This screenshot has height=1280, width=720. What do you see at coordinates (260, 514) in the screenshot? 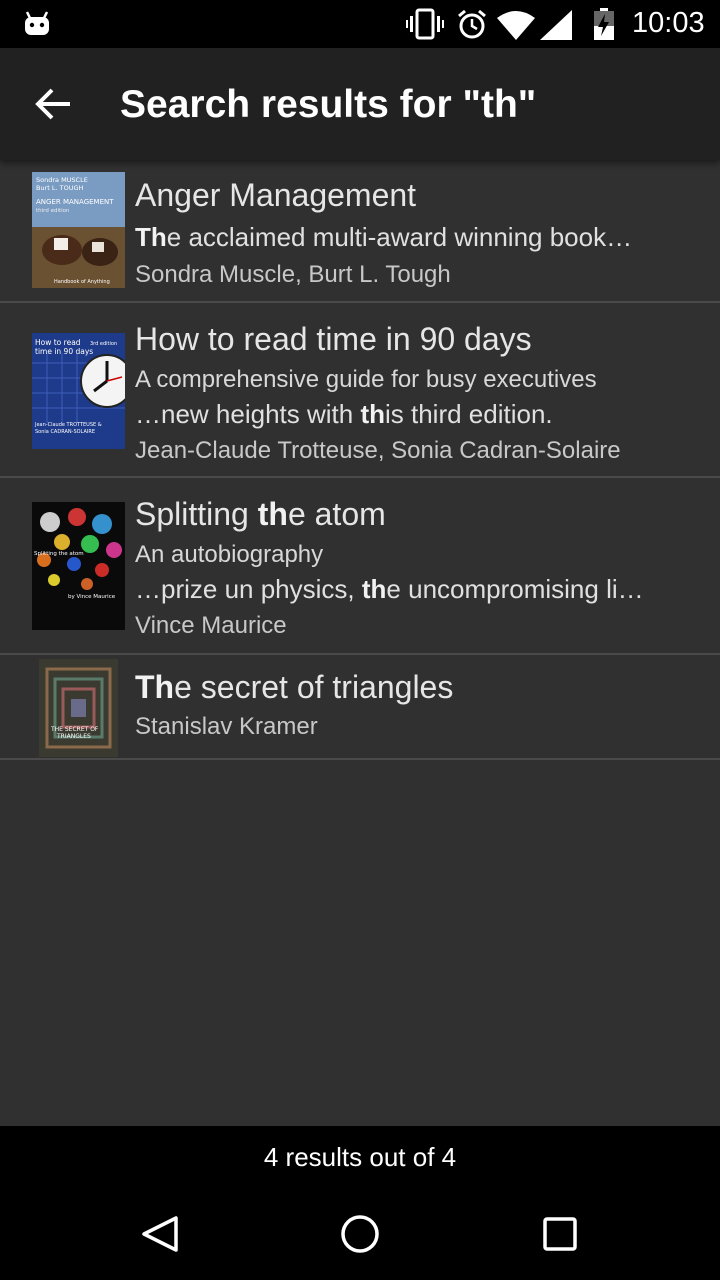
I see `book-title: Splitting the atom` at bounding box center [260, 514].